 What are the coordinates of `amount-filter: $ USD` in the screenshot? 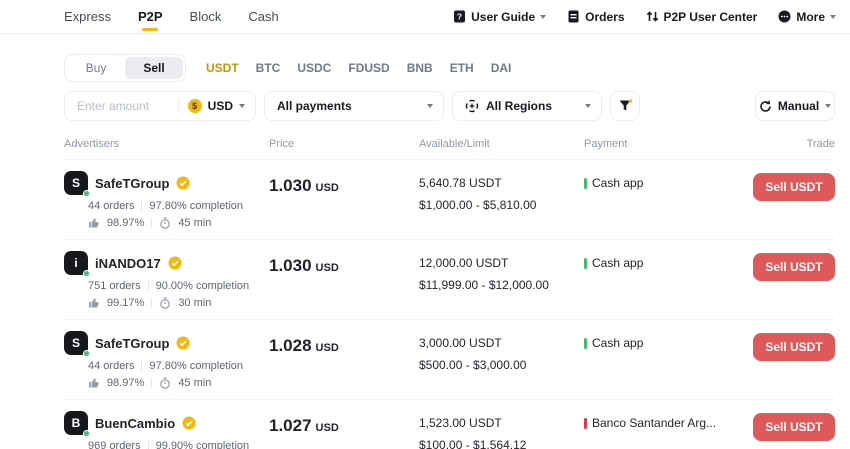 It's located at (160, 106).